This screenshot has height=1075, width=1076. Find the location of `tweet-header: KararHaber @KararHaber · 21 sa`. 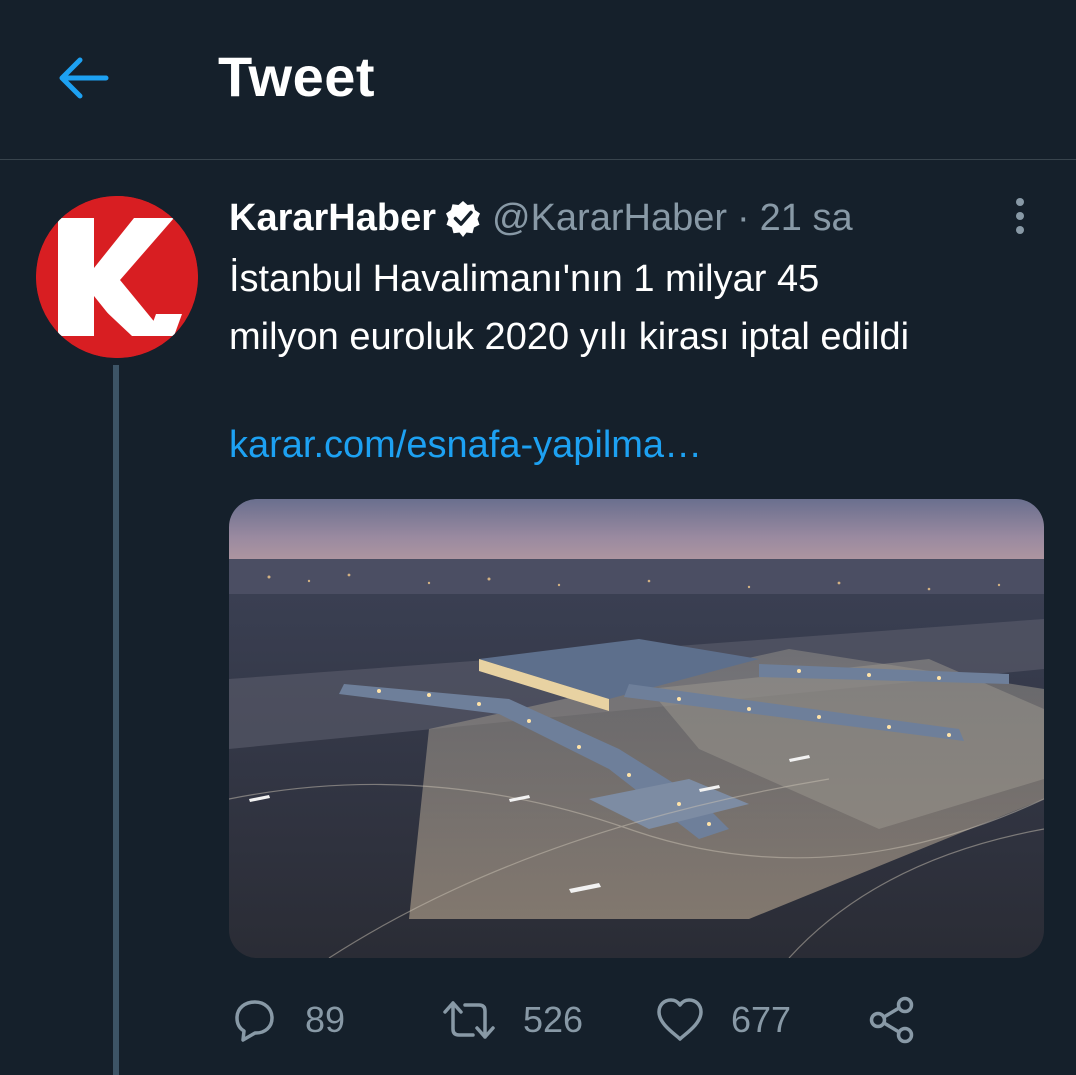

tweet-header: KararHaber @KararHaber · 21 sa is located at coordinates (541, 218).